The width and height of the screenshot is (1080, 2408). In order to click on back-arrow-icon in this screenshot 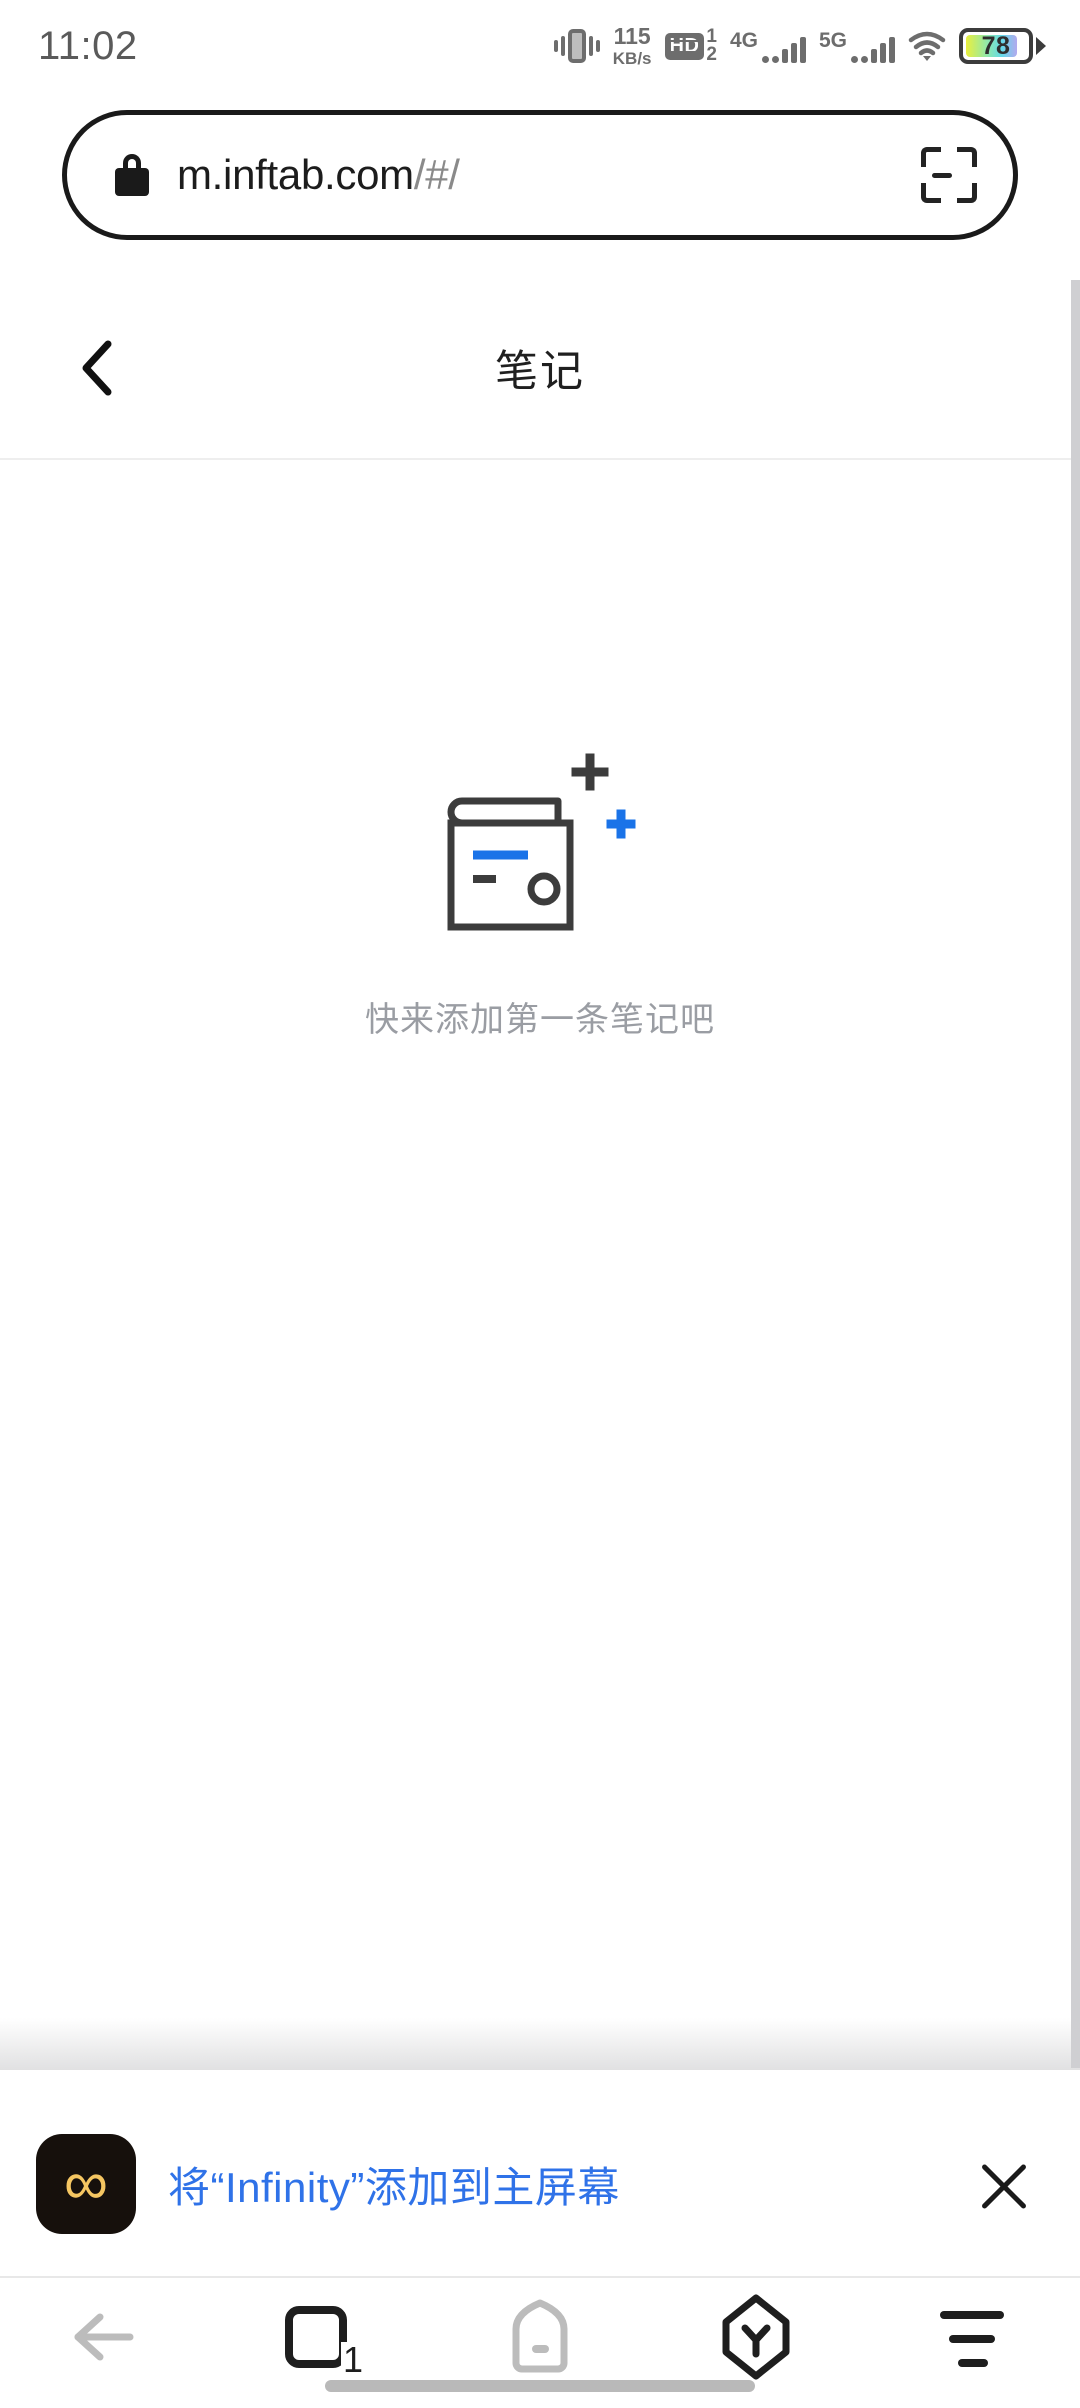, I will do `click(108, 2339)`.